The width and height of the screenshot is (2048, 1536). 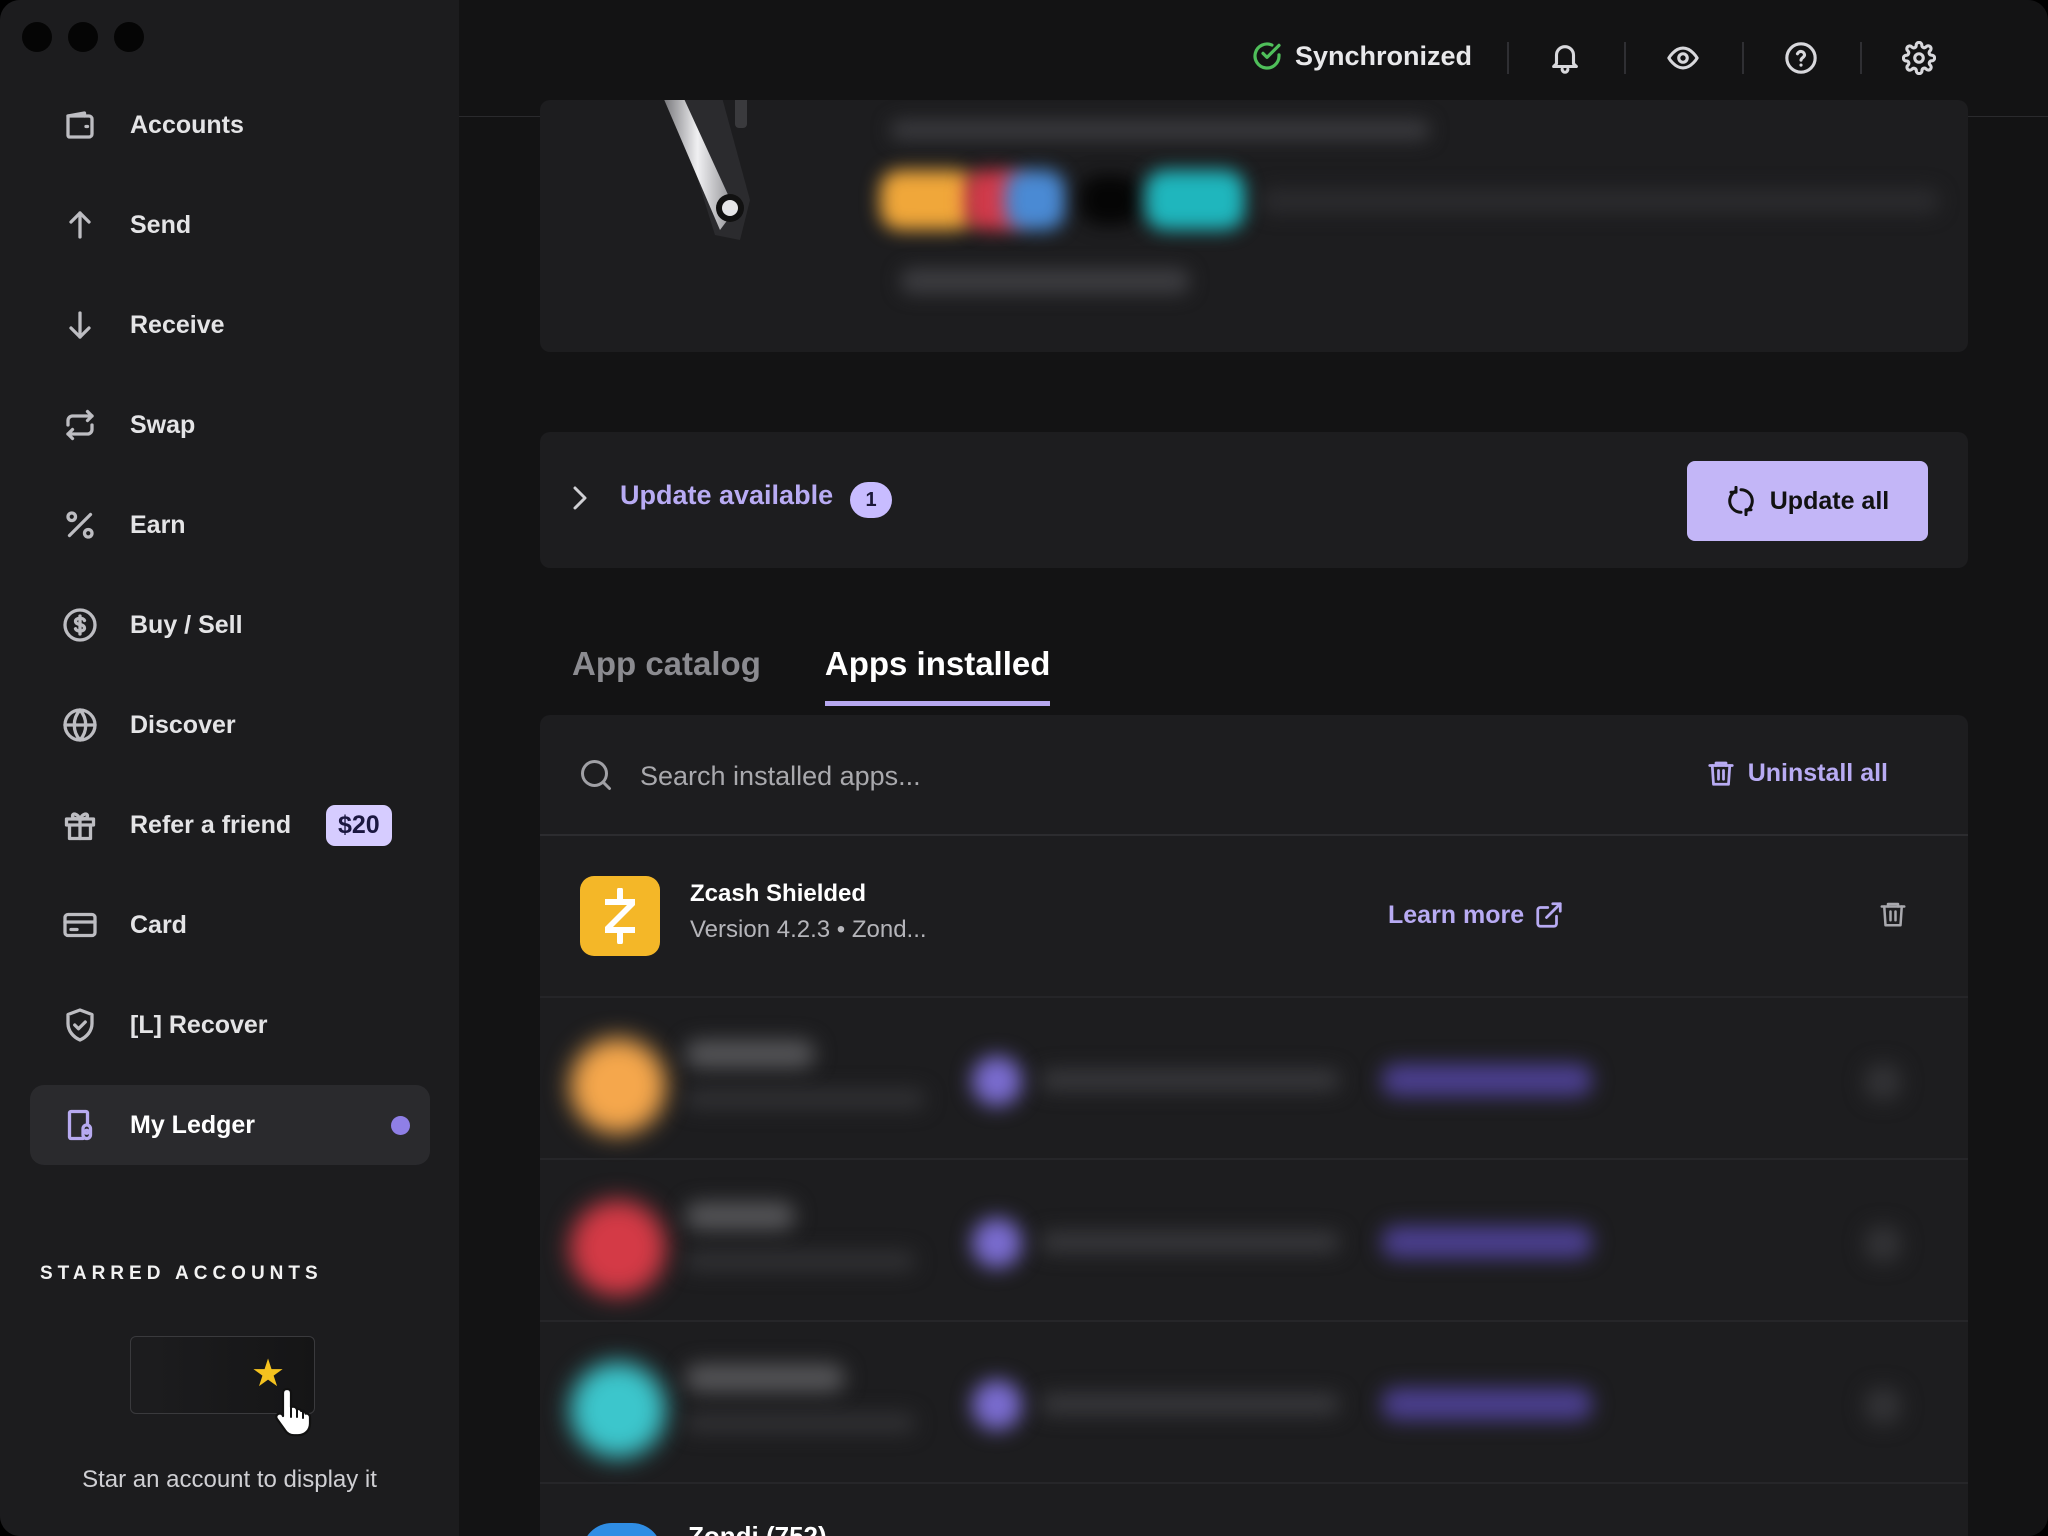 What do you see at coordinates (620, 916) in the screenshot?
I see `zcash-logo-icon` at bounding box center [620, 916].